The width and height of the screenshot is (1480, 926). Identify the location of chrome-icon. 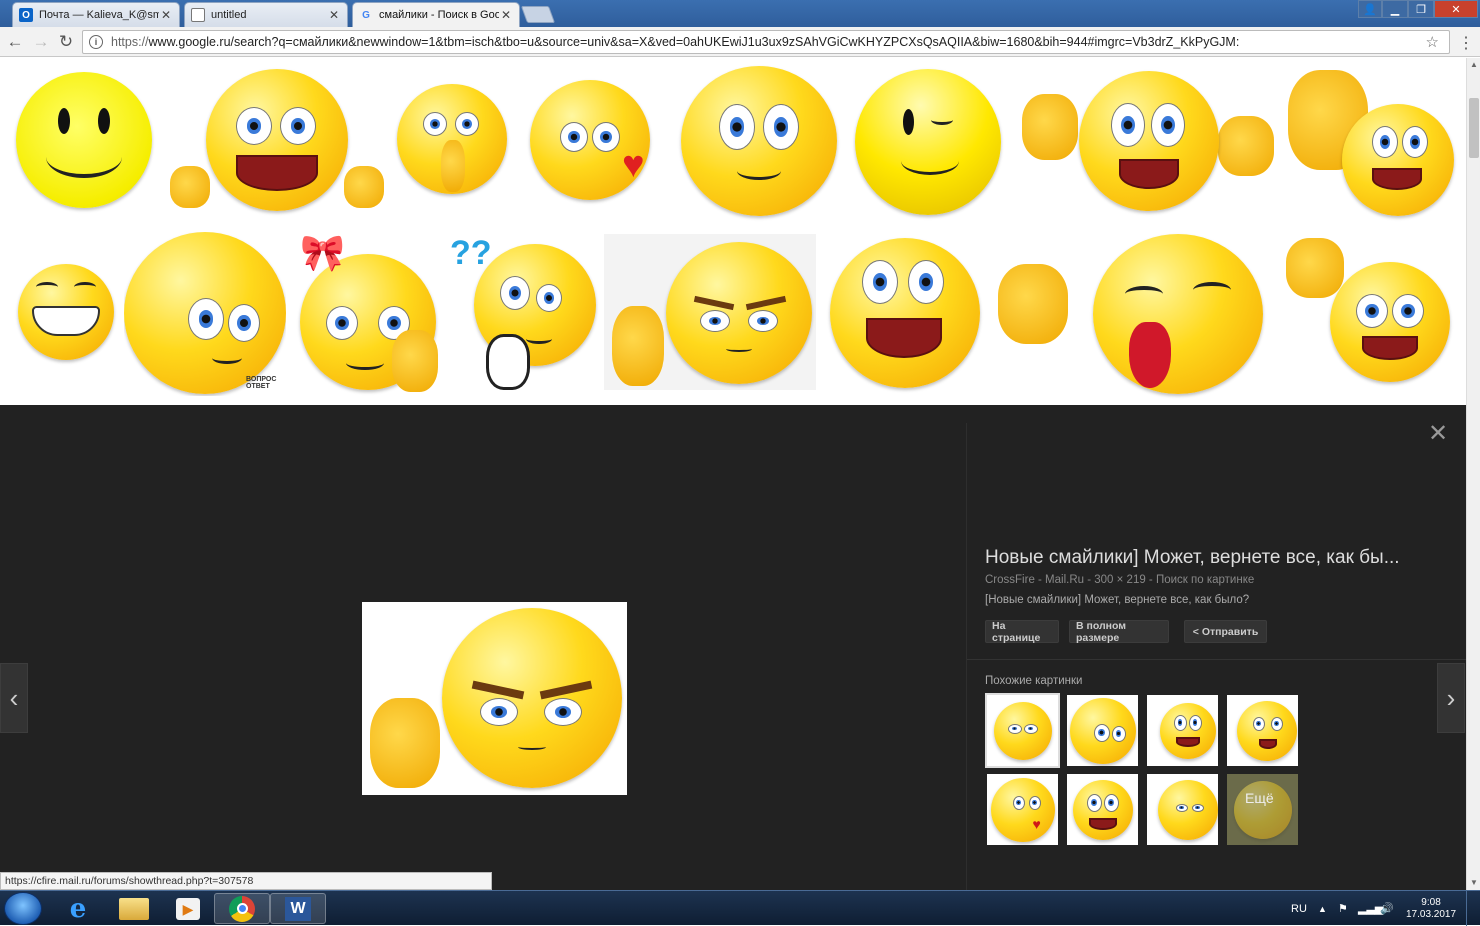
(242, 908).